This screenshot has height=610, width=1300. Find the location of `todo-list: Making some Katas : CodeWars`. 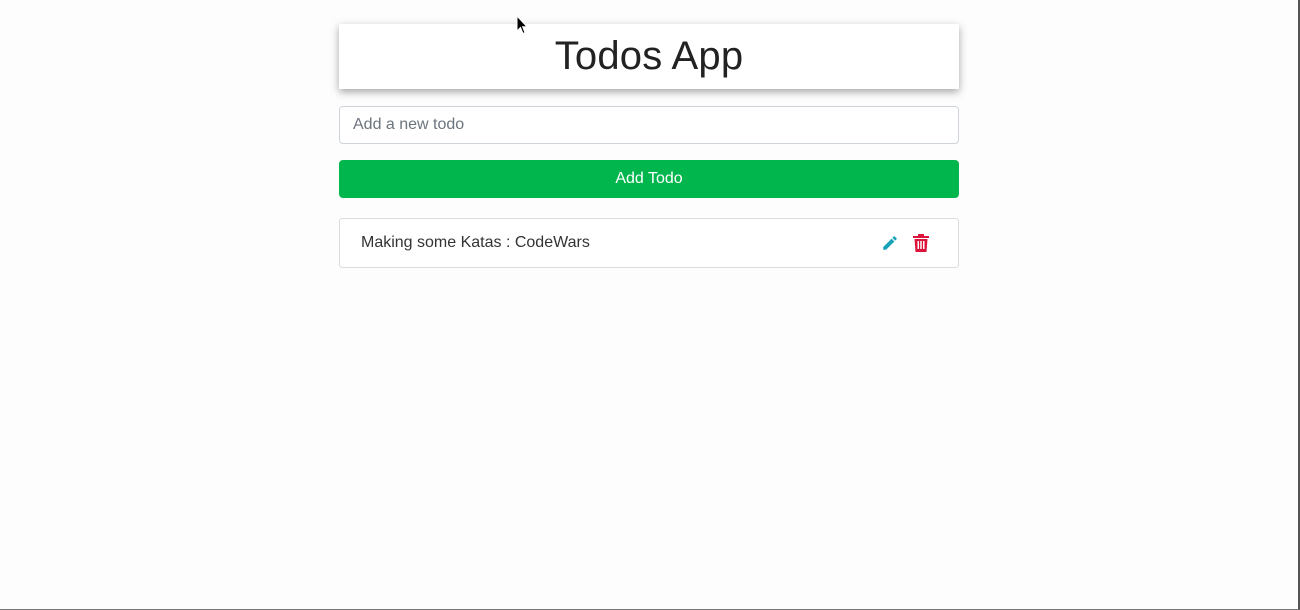

todo-list: Making some Katas : CodeWars is located at coordinates (649, 243).